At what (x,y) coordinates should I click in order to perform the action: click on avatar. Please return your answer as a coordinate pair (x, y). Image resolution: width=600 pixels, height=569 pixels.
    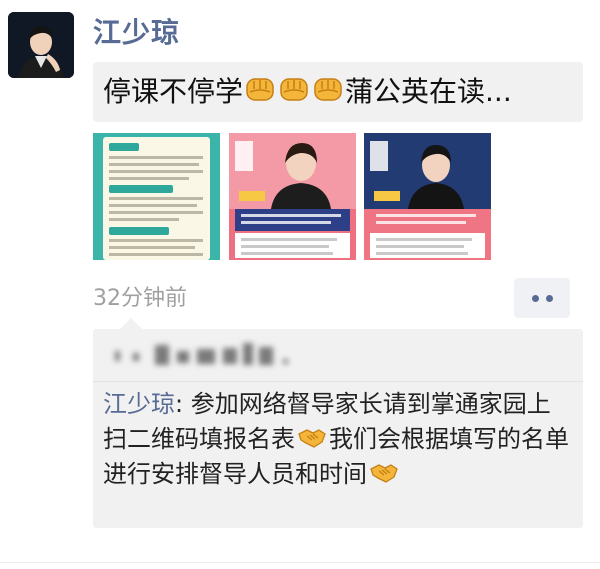
    Looking at the image, I should click on (41, 45).